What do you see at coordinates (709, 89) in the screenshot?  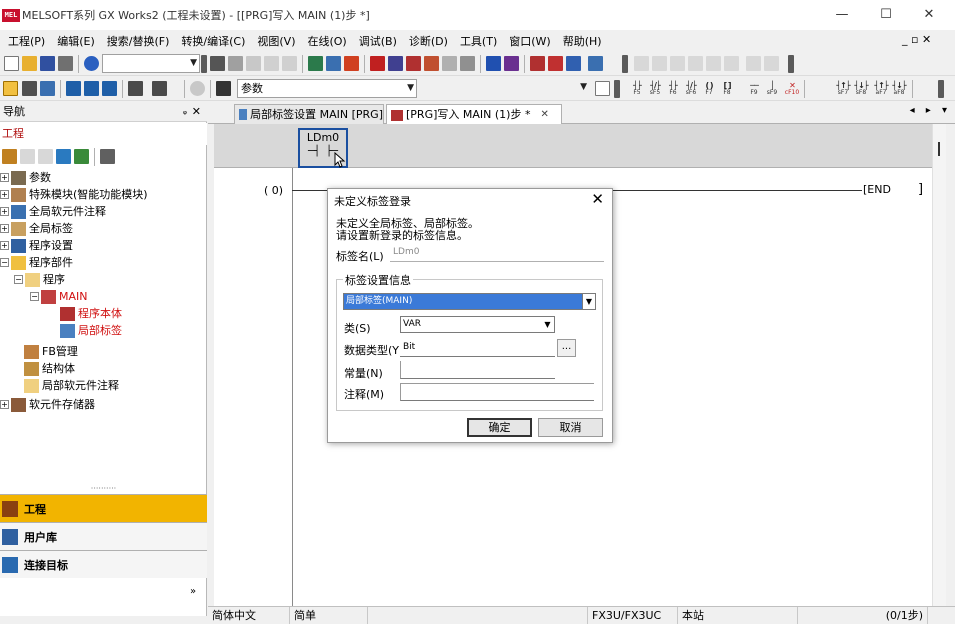 I see `fkey-f7-icon: ( ) F7` at bounding box center [709, 89].